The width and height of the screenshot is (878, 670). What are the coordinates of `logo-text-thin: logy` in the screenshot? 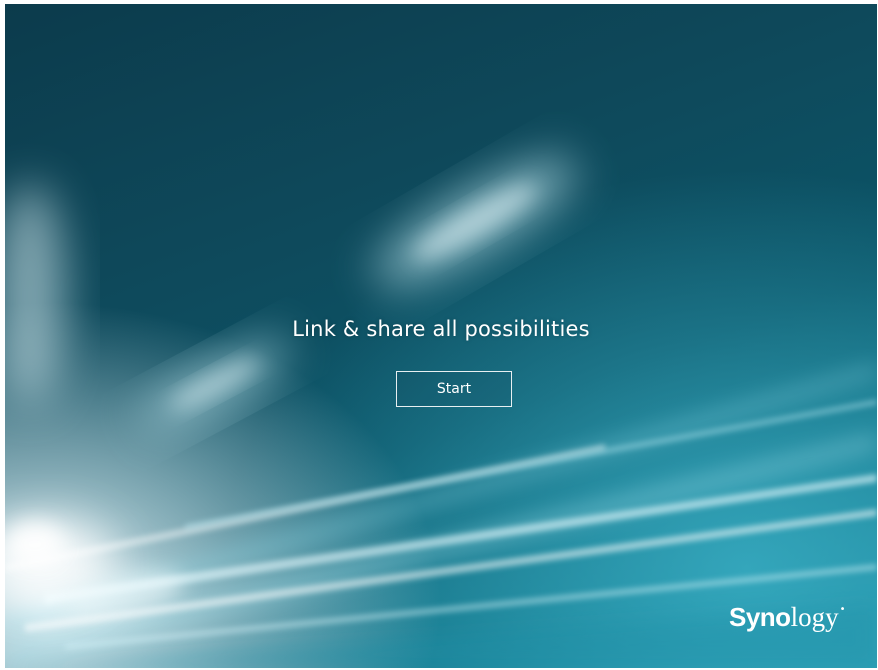 It's located at (814, 617).